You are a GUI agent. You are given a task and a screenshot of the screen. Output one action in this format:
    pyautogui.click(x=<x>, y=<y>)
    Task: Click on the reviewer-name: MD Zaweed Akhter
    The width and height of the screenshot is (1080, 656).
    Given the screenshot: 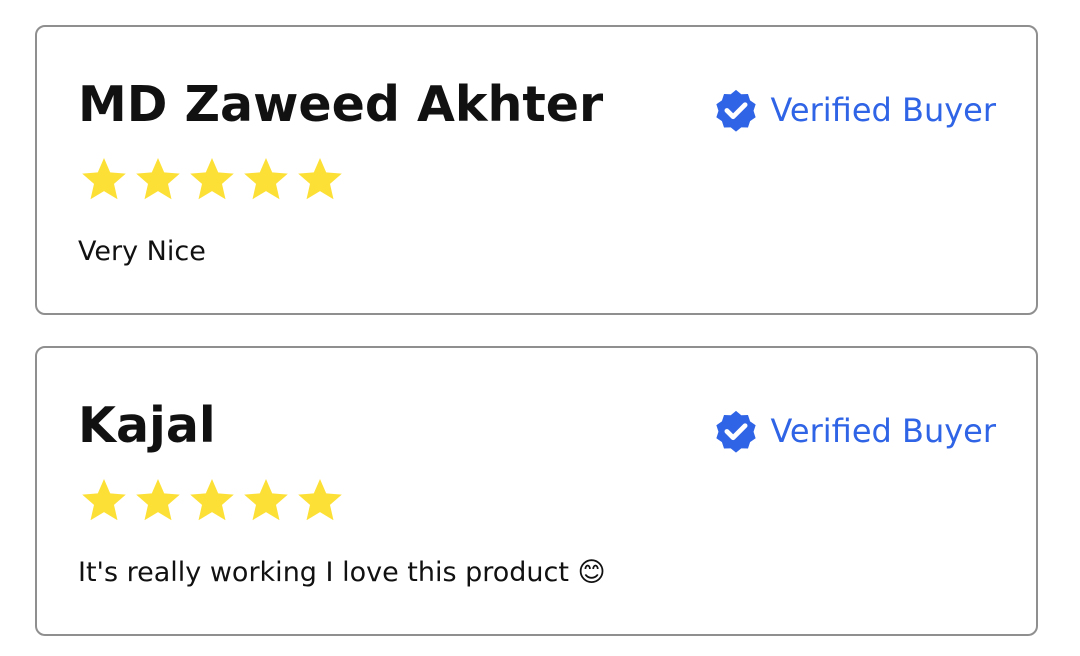 What is the action you would take?
    pyautogui.click(x=341, y=104)
    